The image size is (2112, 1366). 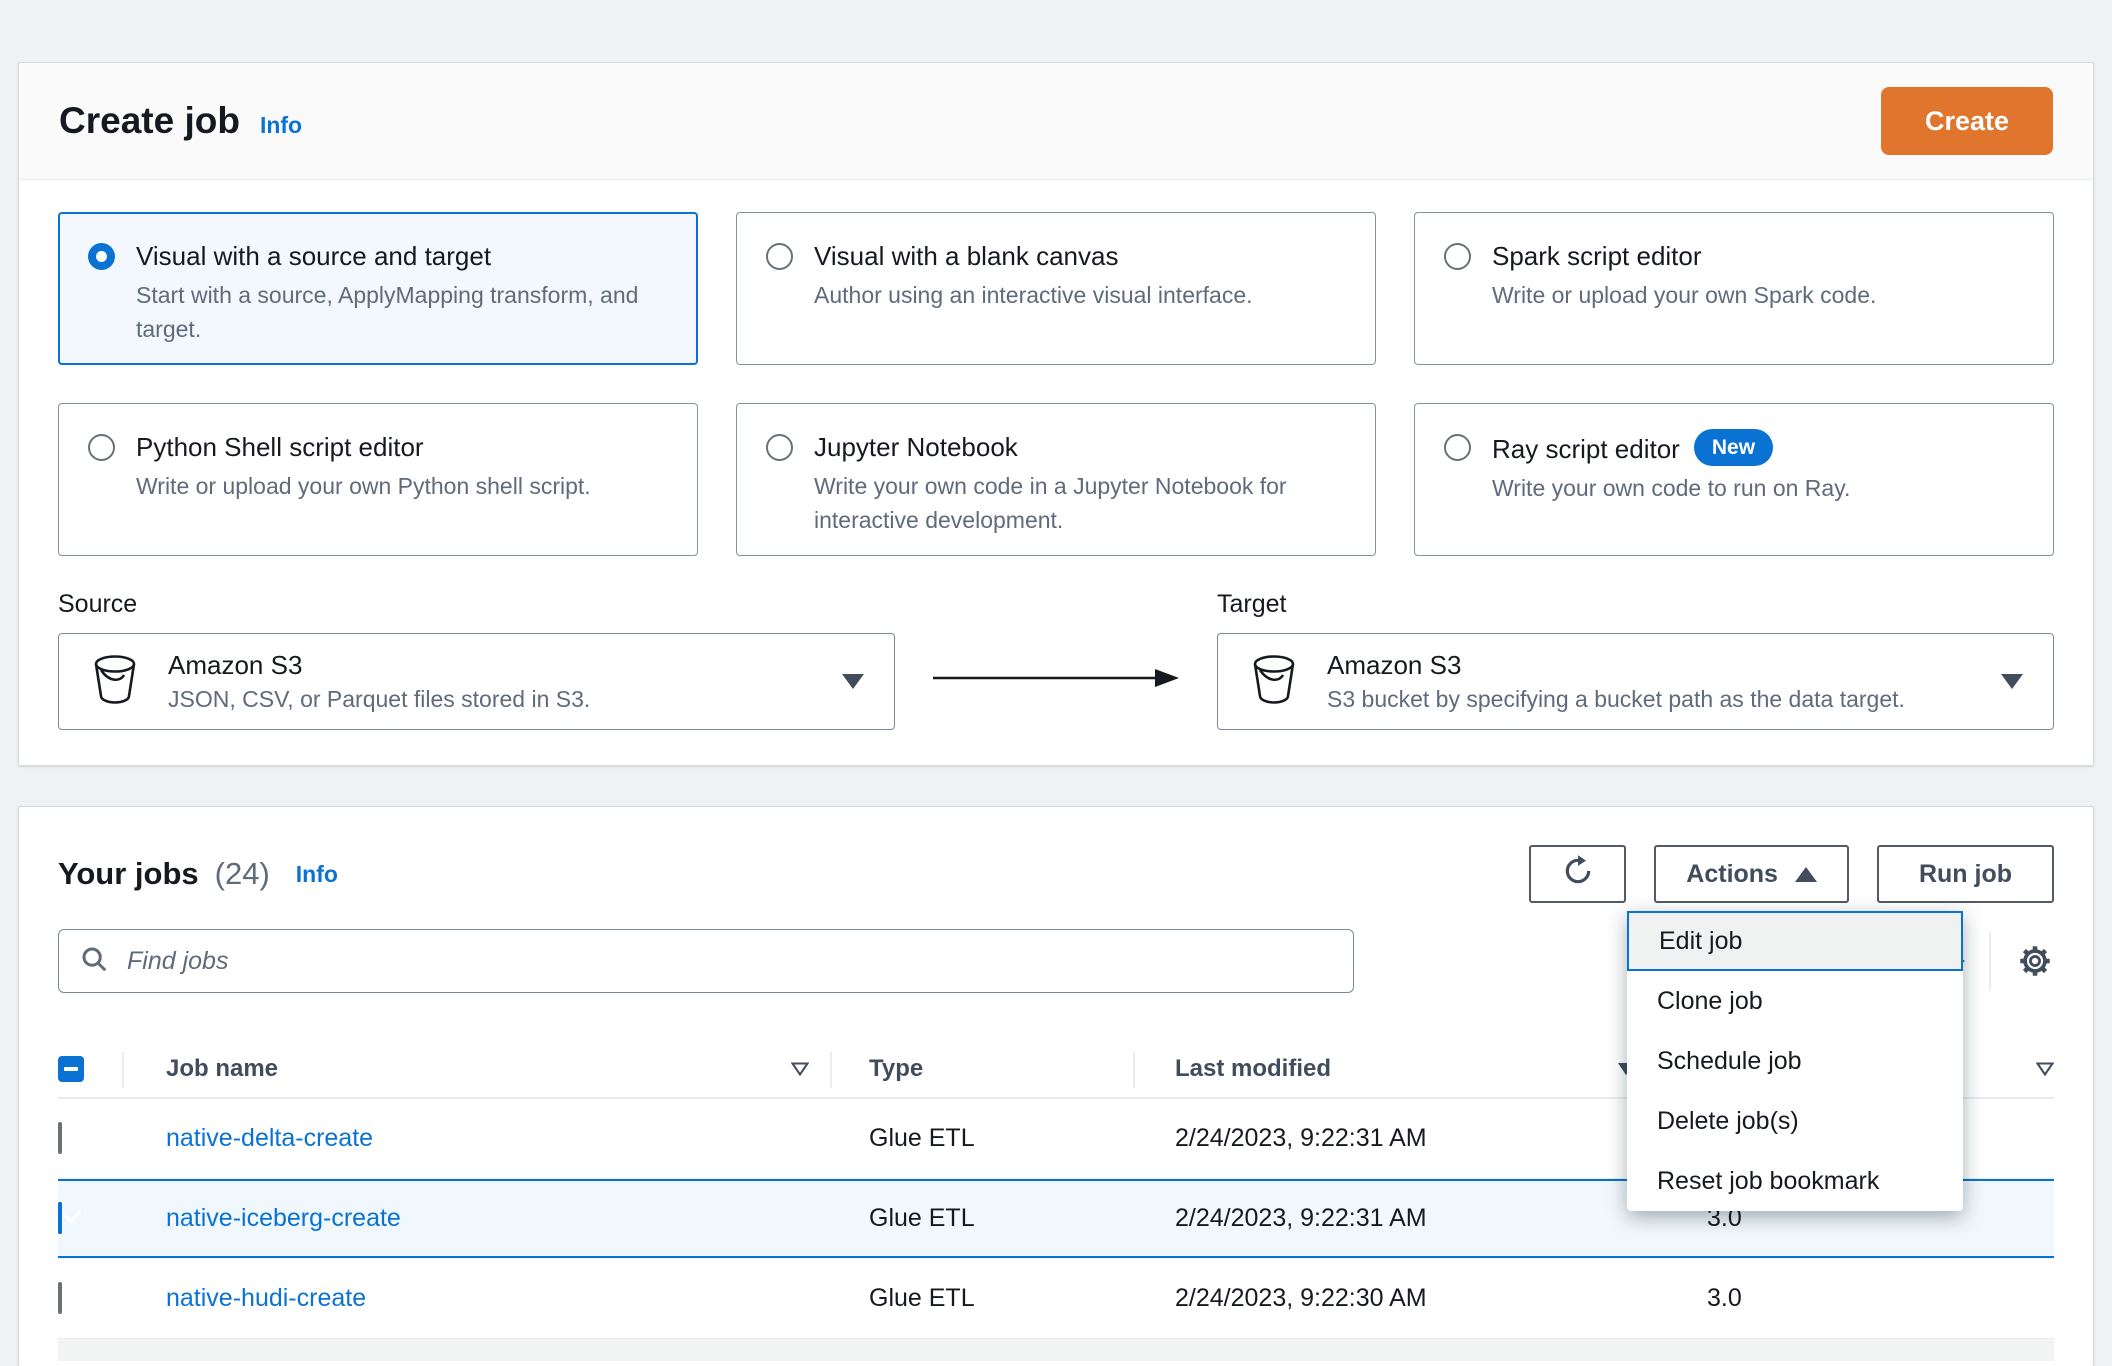 I want to click on refresh-button, so click(x=1578, y=874).